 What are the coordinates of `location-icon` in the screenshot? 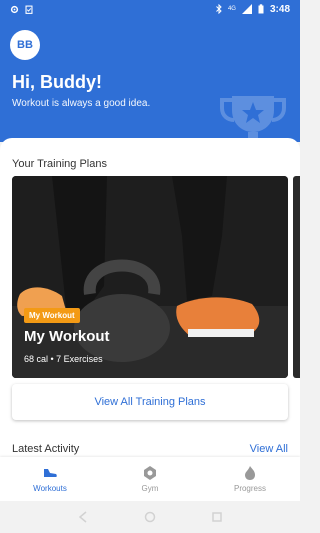 It's located at (150, 473).